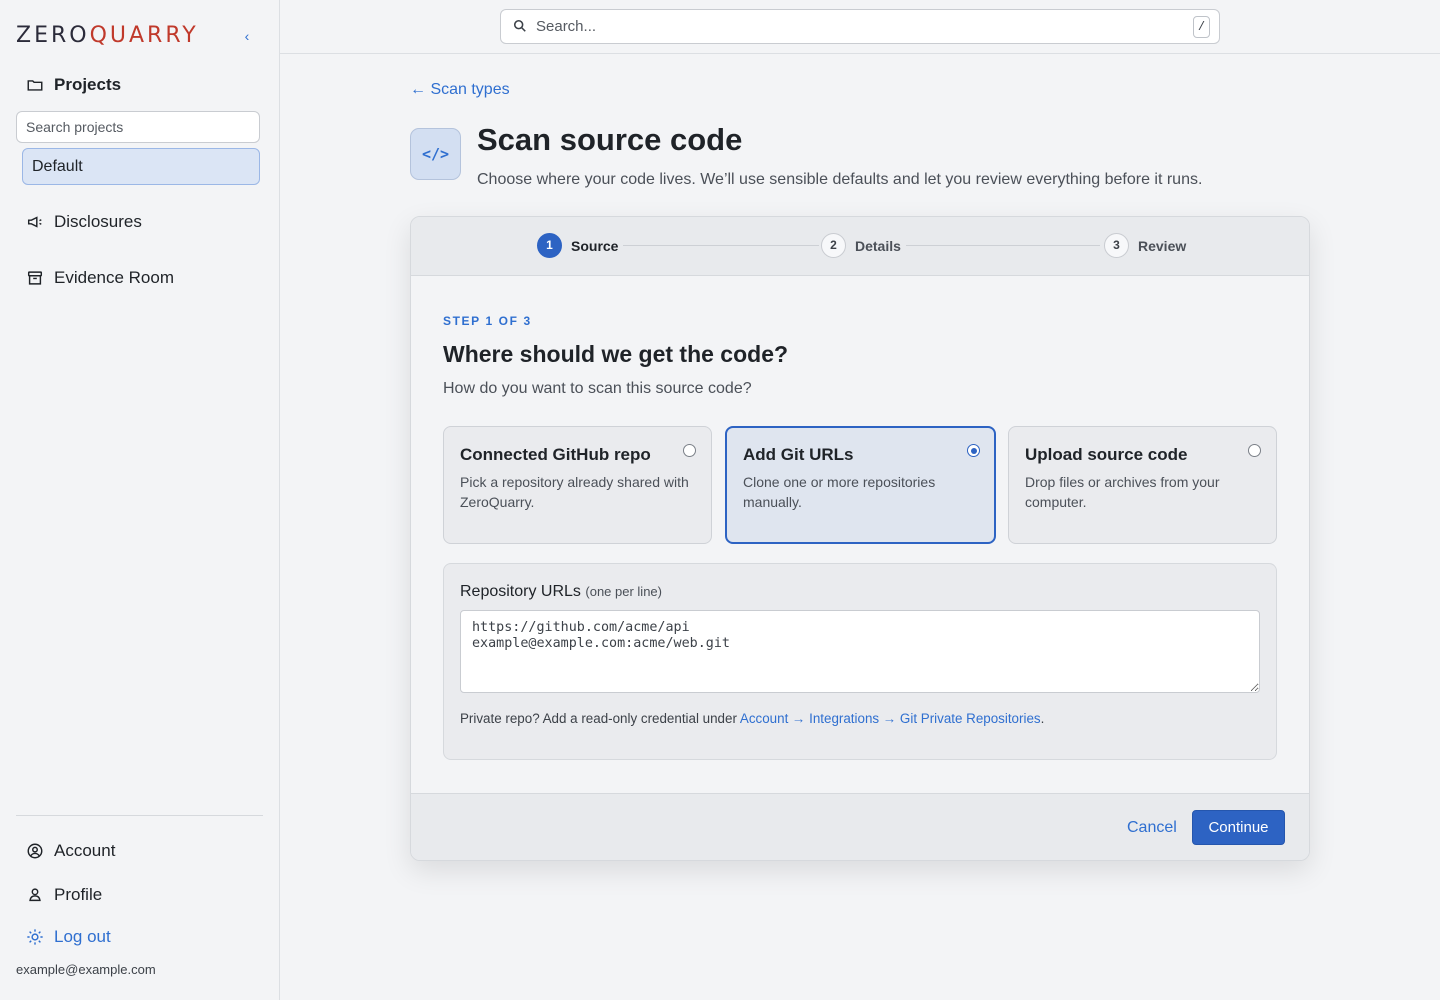 Image resolution: width=1440 pixels, height=1000 pixels. Describe the element at coordinates (82, 936) in the screenshot. I see `logout-label: Log out` at that location.